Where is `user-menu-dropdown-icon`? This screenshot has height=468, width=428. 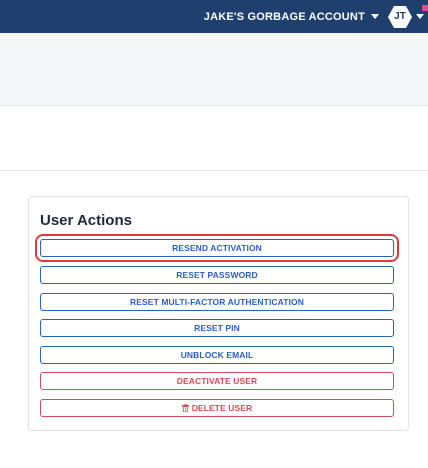
user-menu-dropdown-icon is located at coordinates (420, 16).